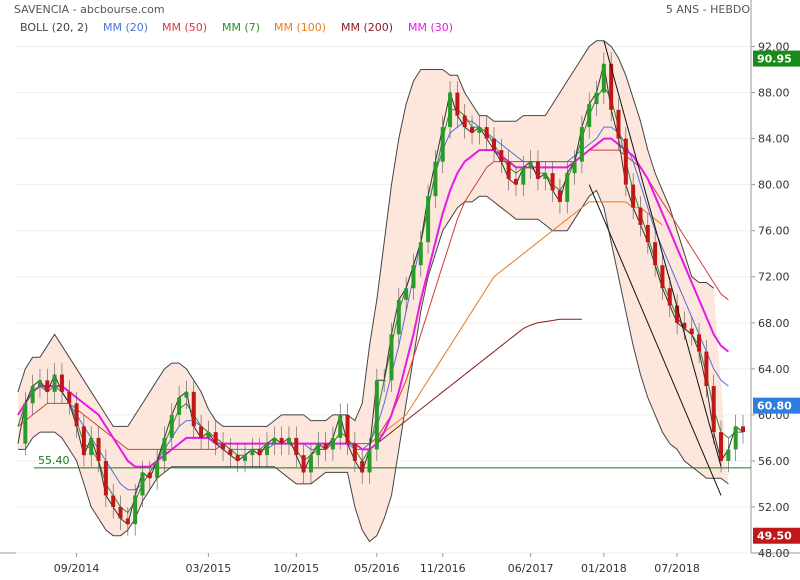 The width and height of the screenshot is (800, 580). I want to click on x-tick-label: 01/2018, so click(604, 568).